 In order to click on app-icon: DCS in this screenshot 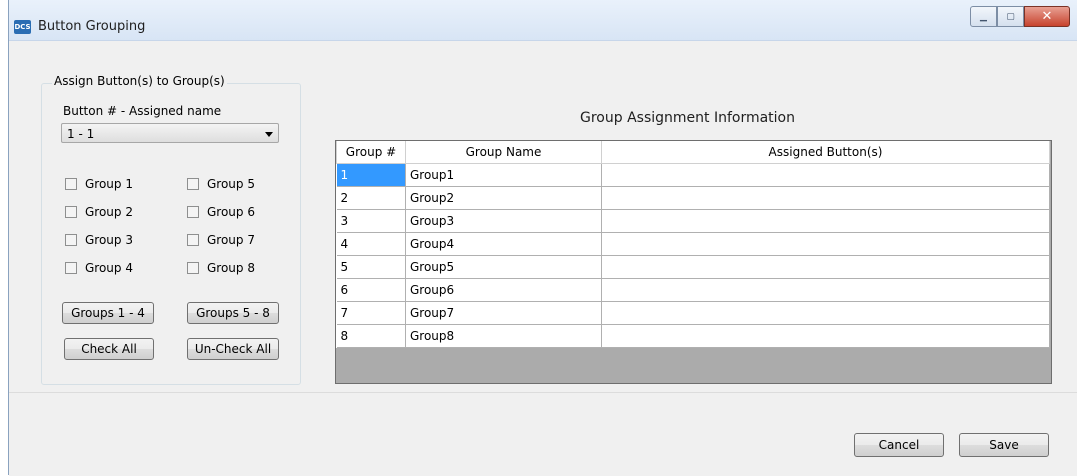, I will do `click(22, 27)`.